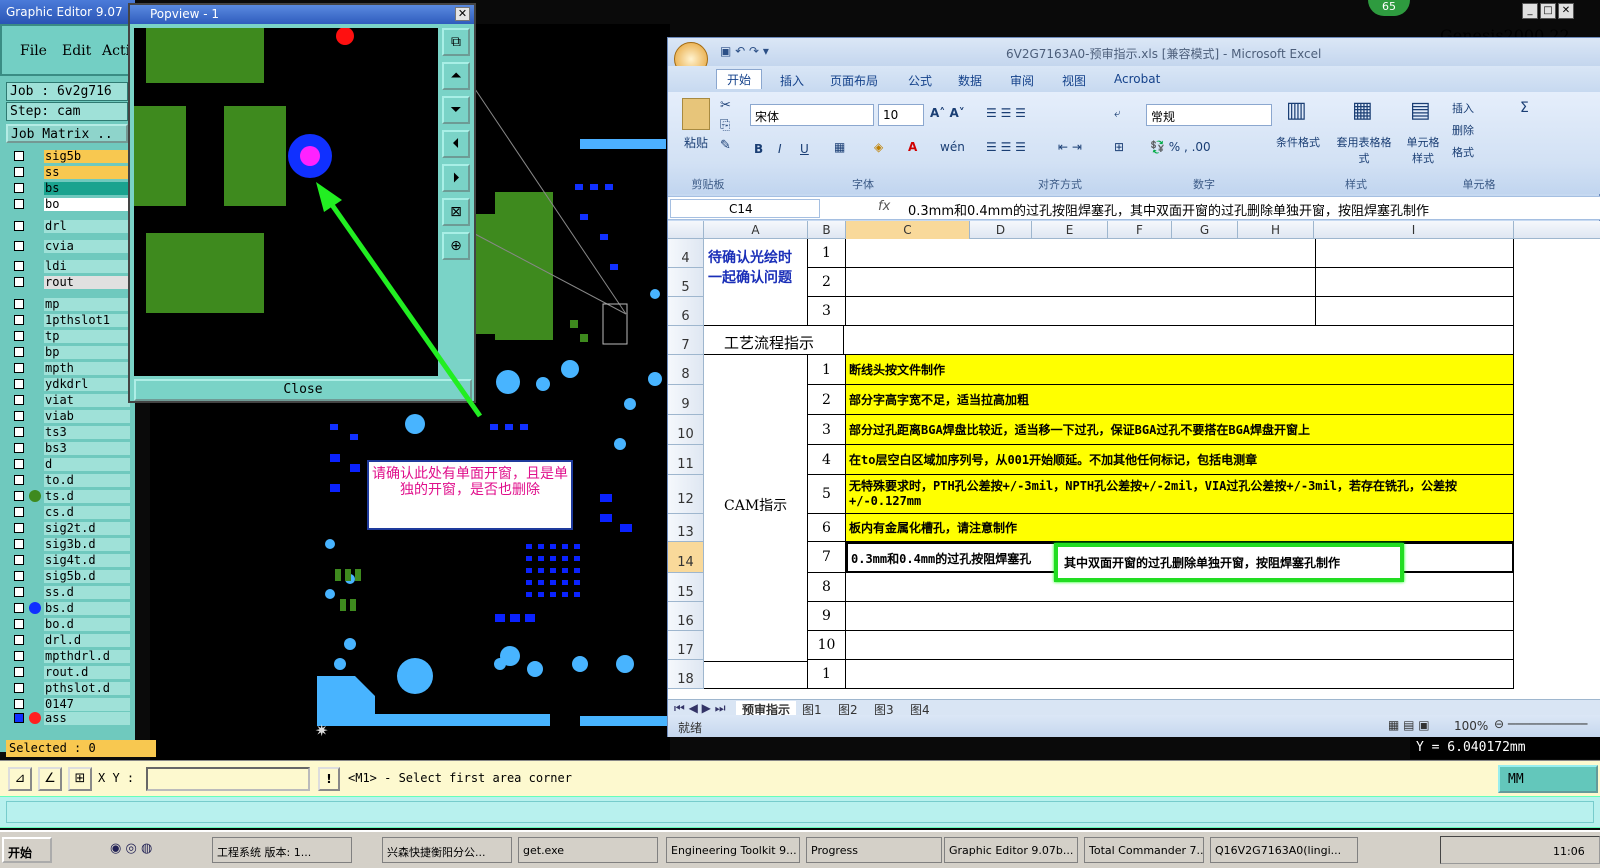 Image resolution: width=1600 pixels, height=868 pixels. Describe the element at coordinates (839, 147) in the screenshot. I see `borders-icon: ▦` at that location.